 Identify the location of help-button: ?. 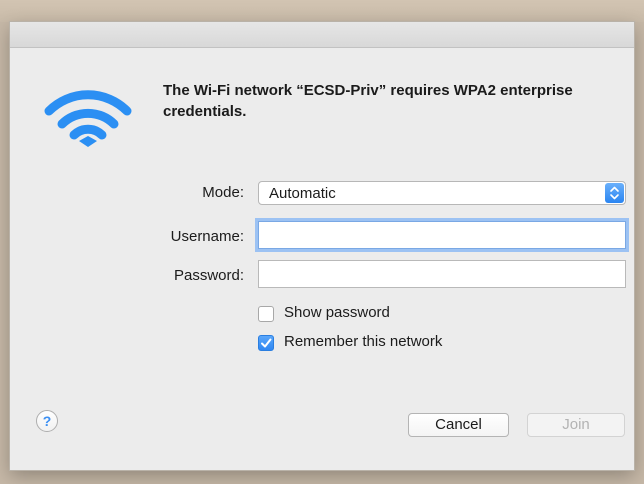
(47, 421).